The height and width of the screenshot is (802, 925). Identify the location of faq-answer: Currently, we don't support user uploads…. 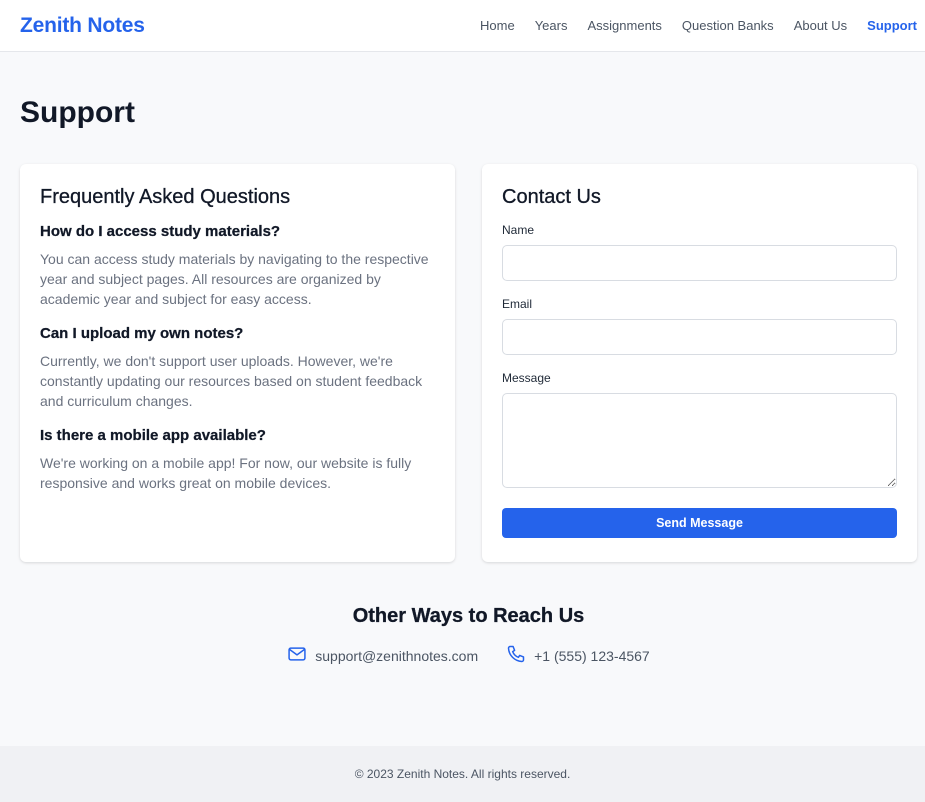
(231, 381).